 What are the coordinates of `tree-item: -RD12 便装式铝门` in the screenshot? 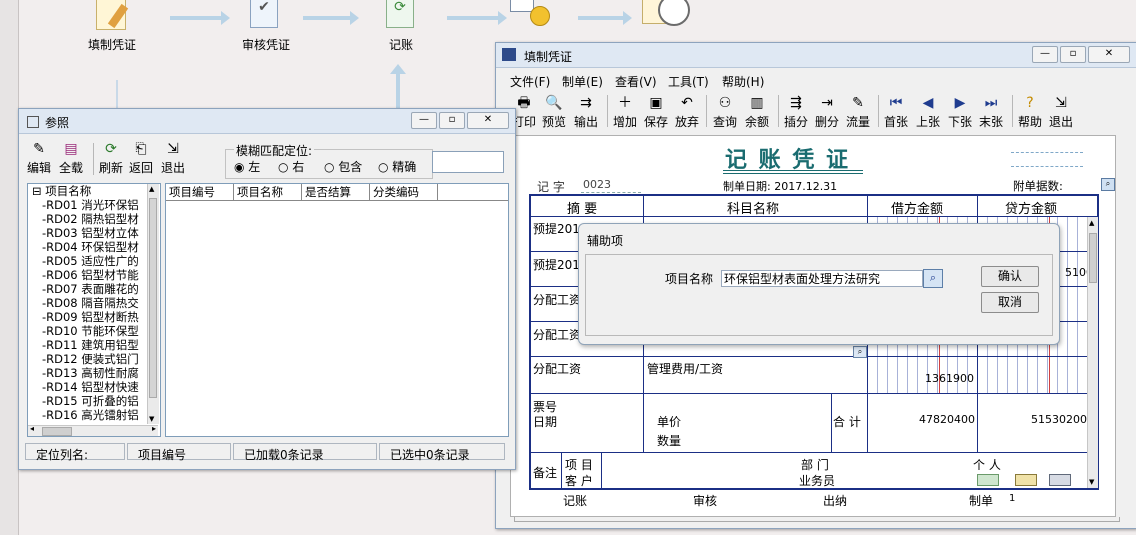 It's located at (94, 359).